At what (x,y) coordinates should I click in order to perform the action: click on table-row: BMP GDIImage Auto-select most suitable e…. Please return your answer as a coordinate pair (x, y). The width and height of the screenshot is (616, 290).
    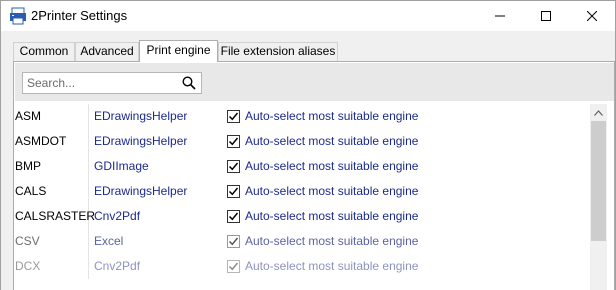
    Looking at the image, I should click on (302, 166).